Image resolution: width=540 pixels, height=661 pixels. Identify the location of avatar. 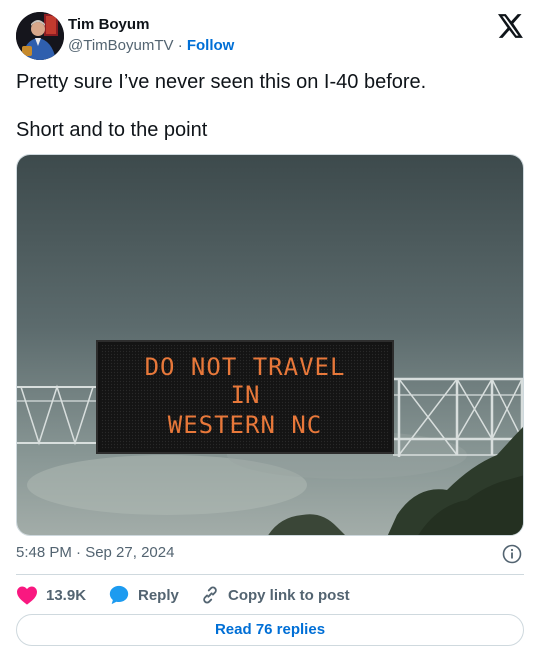
(40, 36).